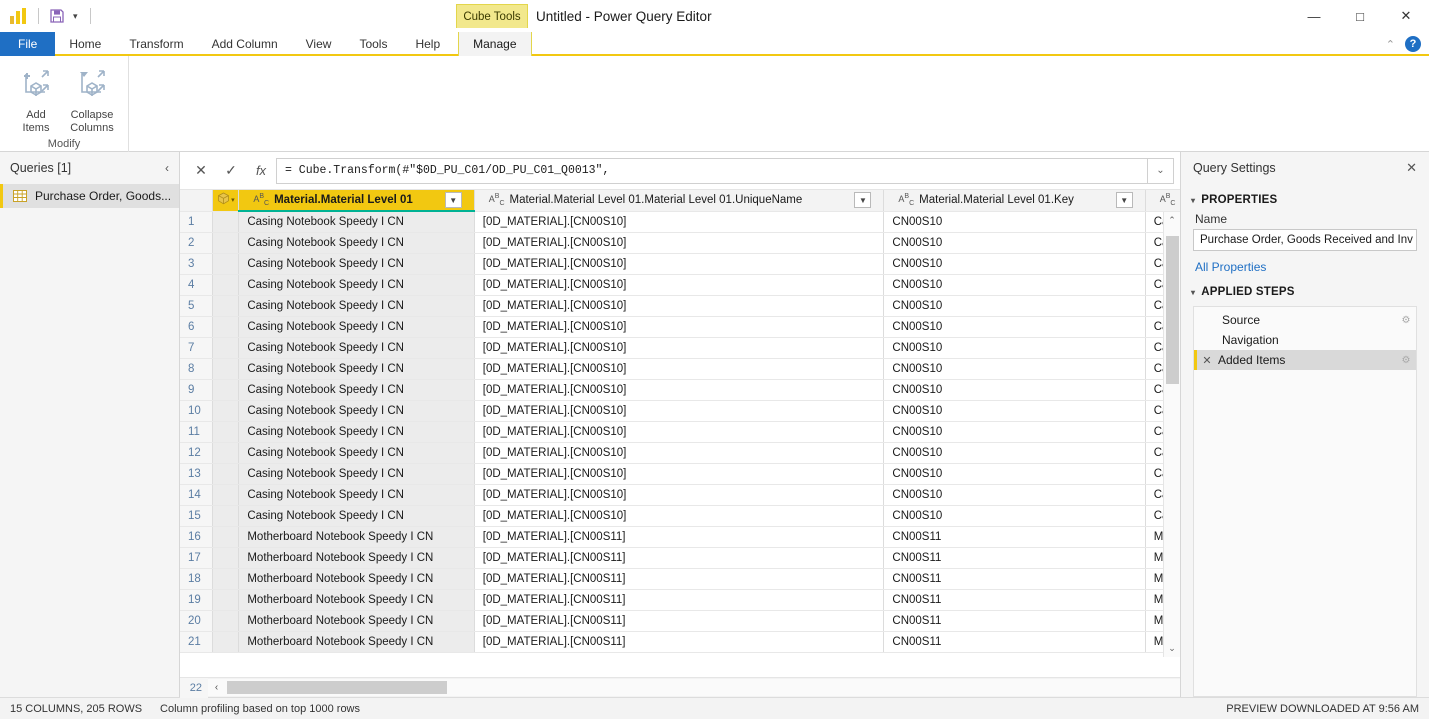  What do you see at coordinates (1305, 360) in the screenshot?
I see `applied-step-added-items: ✕ Added Items ⚙` at bounding box center [1305, 360].